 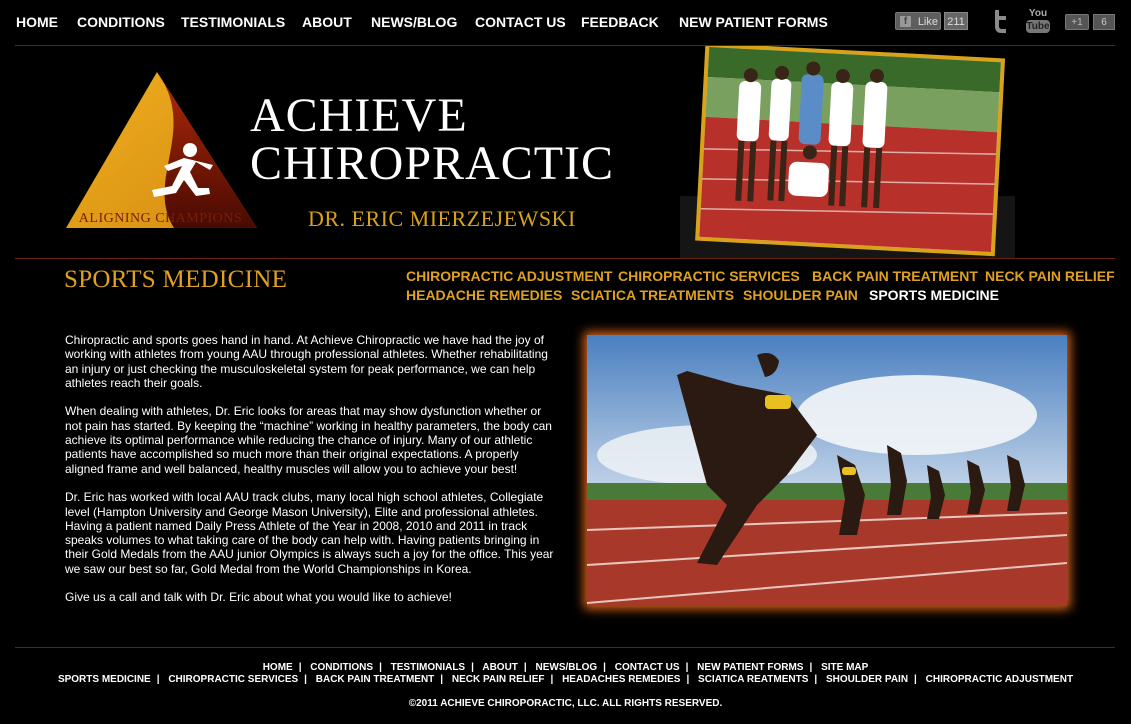 What do you see at coordinates (37, 22) in the screenshot?
I see `nav-home: HOME` at bounding box center [37, 22].